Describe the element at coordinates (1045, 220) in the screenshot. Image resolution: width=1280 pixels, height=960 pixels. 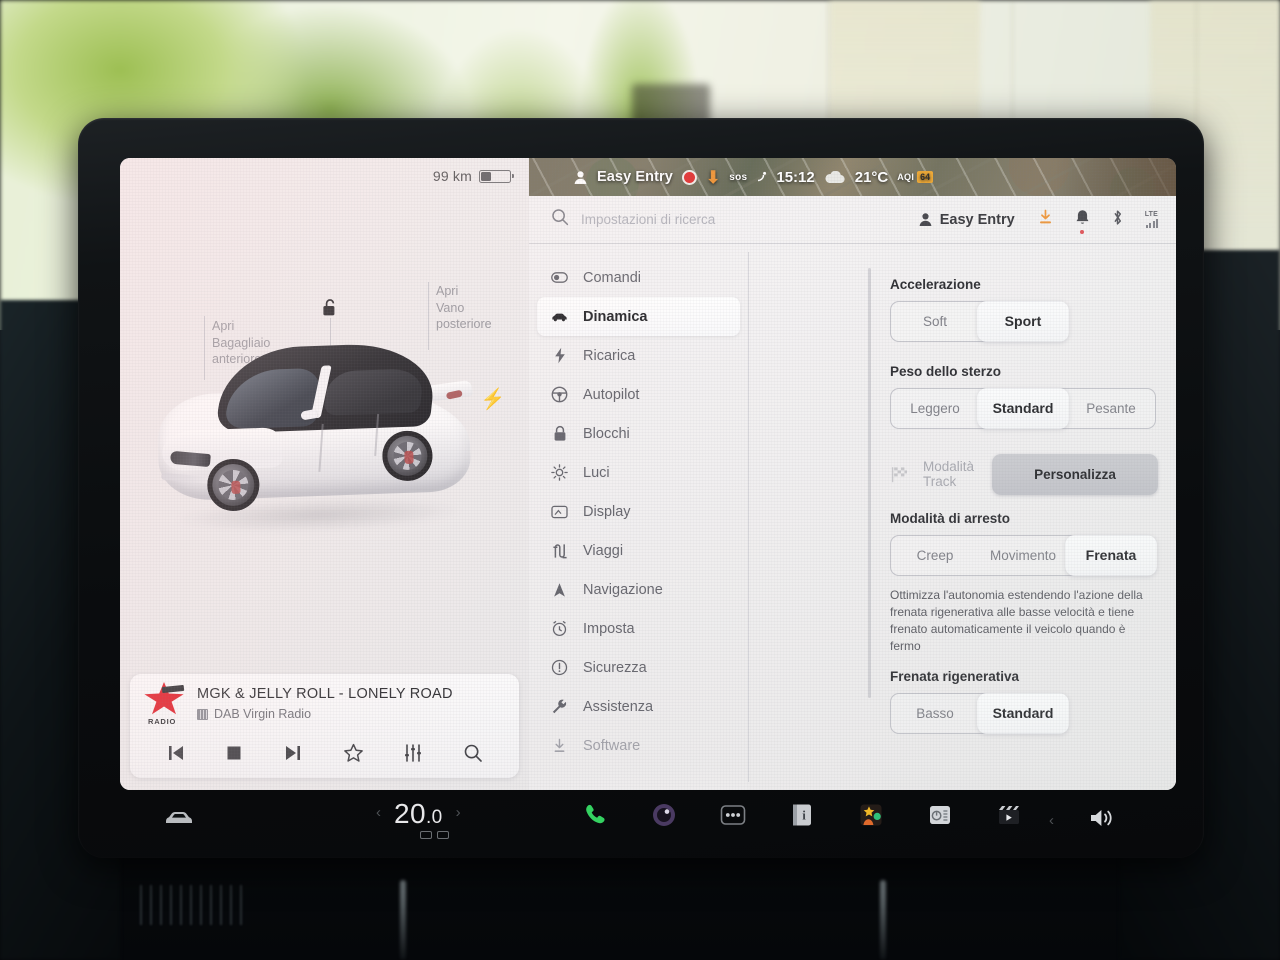
I see `software-download-icon` at that location.